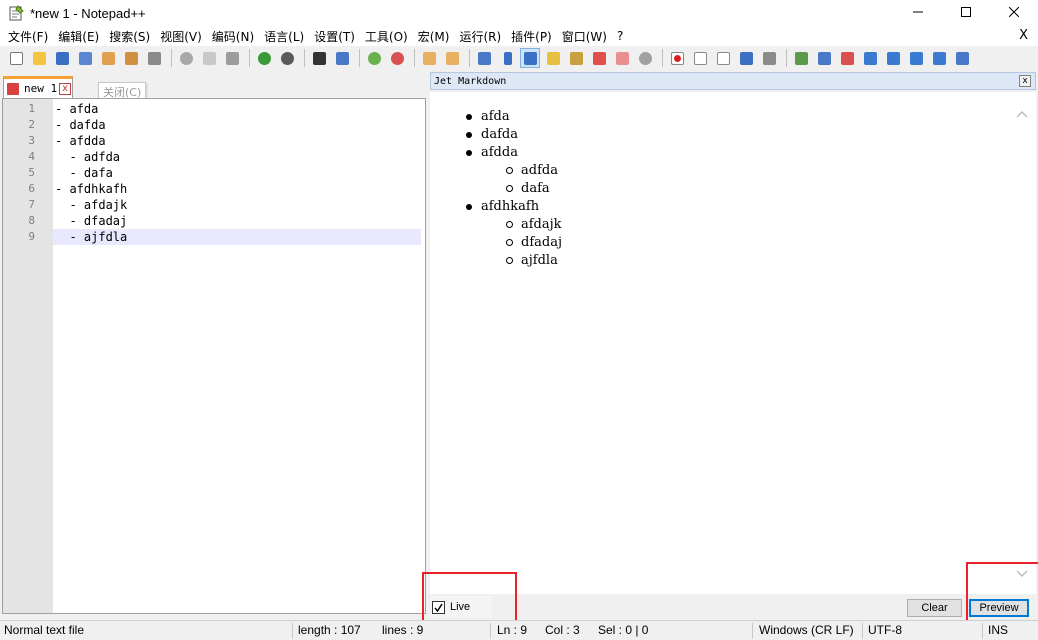 The height and width of the screenshot is (640, 1038). Describe the element at coordinates (397, 58) in the screenshot. I see `zoom-out-icon` at that location.